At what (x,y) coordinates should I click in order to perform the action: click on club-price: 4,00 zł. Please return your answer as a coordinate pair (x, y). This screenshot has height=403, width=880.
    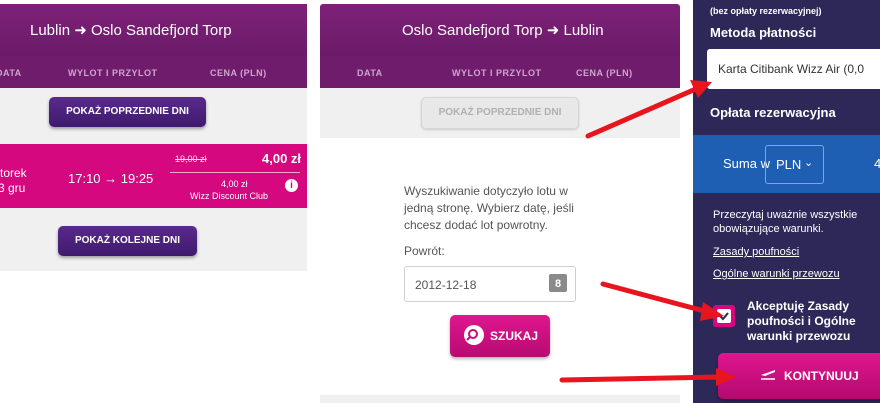
    Looking at the image, I should click on (234, 184).